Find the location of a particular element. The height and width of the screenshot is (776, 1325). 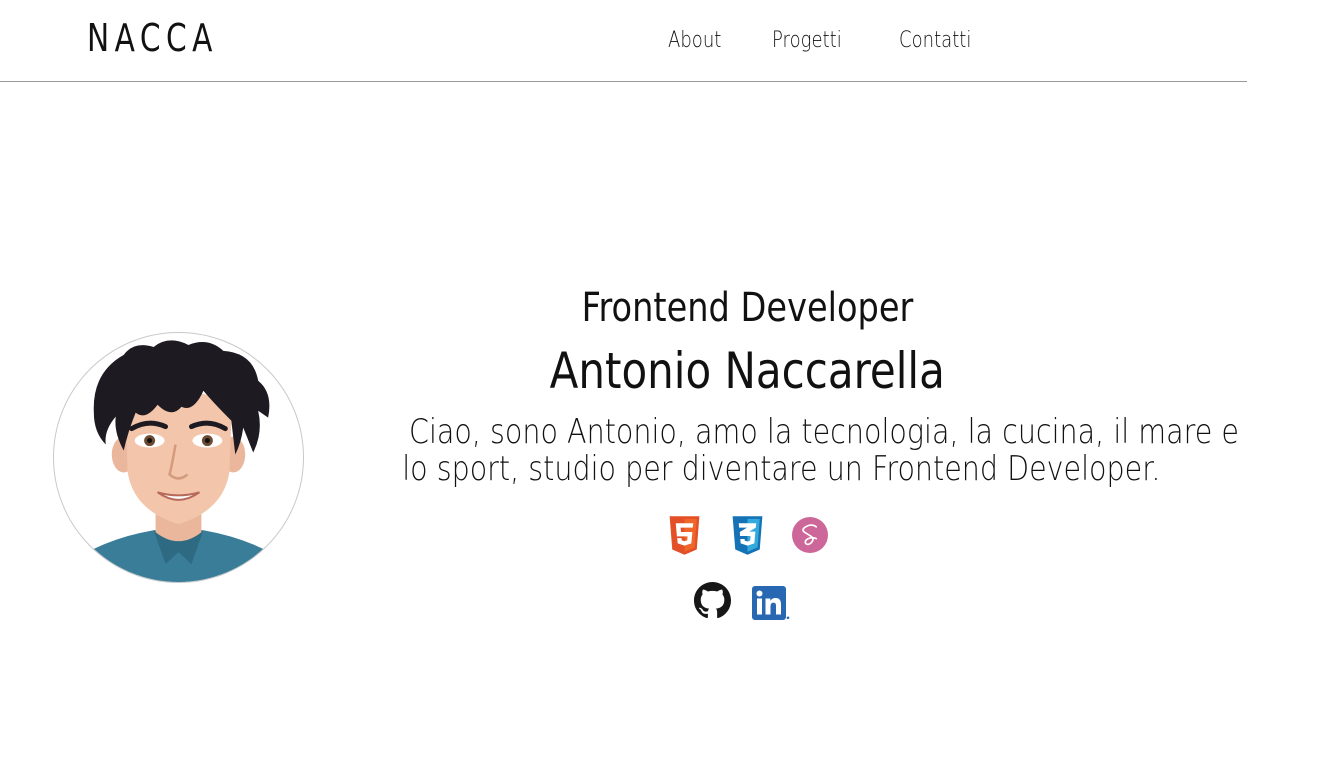

sass-icon is located at coordinates (810, 535).